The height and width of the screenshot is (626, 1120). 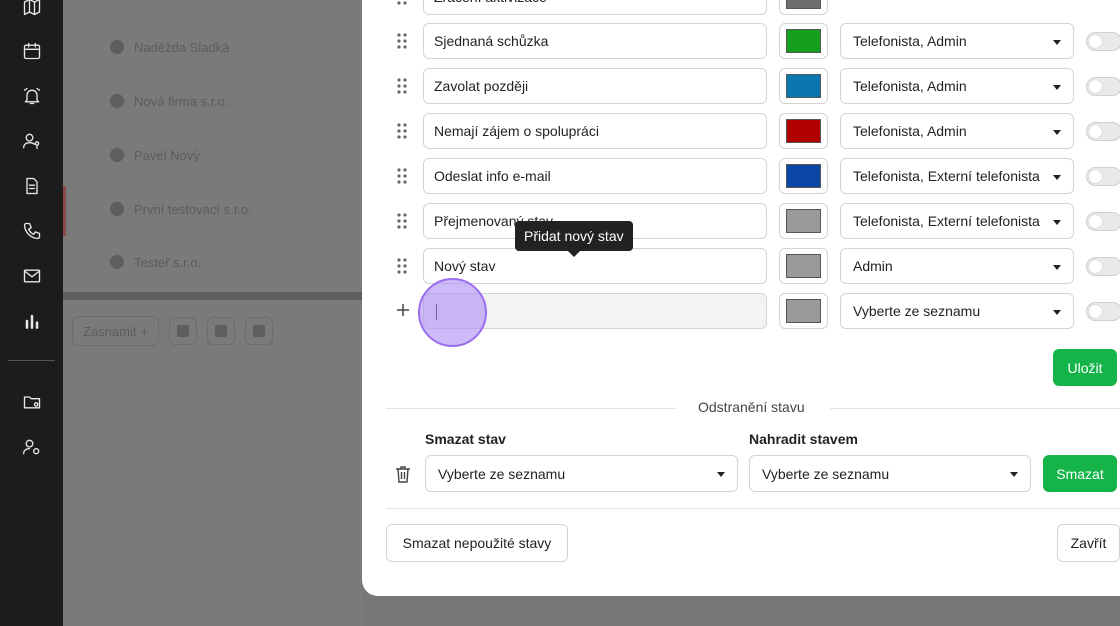 I want to click on state-roles-select: Admin, so click(x=957, y=266).